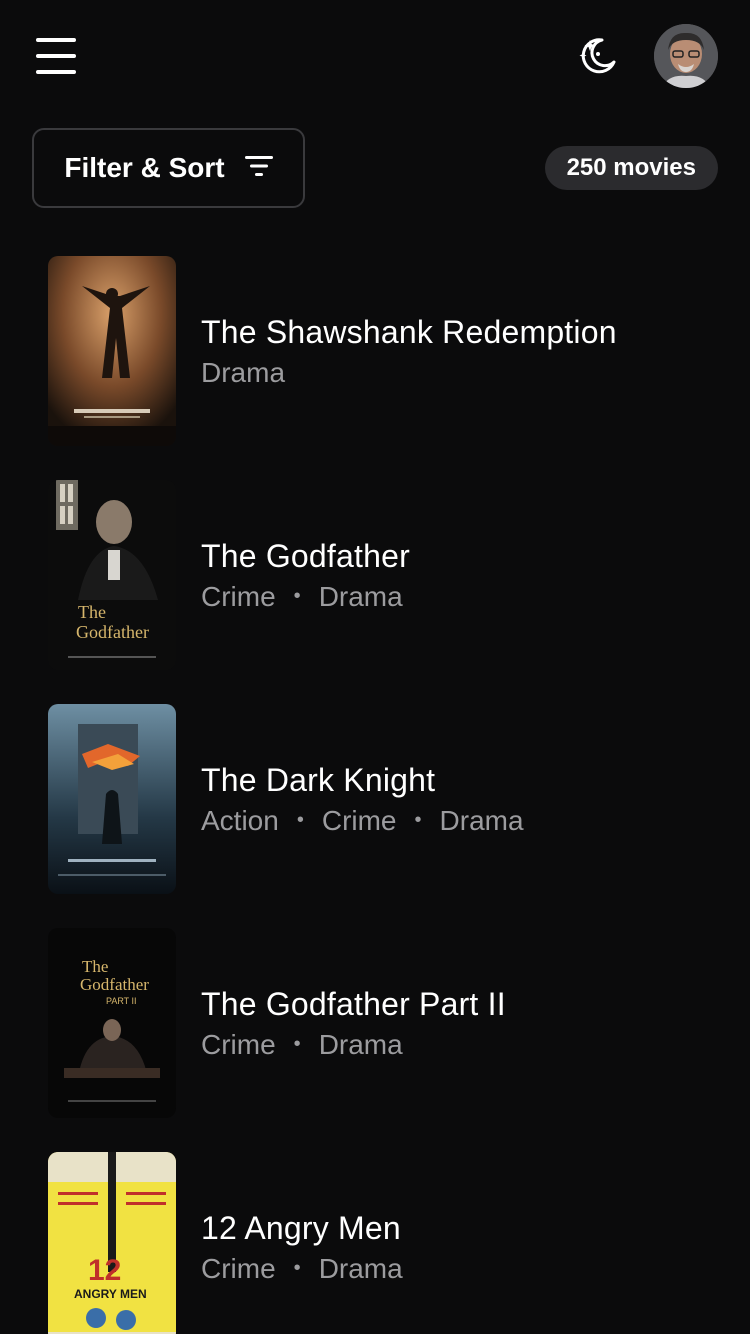 The image size is (750, 1334). I want to click on movie-title: The Shawshank Redemption, so click(409, 331).